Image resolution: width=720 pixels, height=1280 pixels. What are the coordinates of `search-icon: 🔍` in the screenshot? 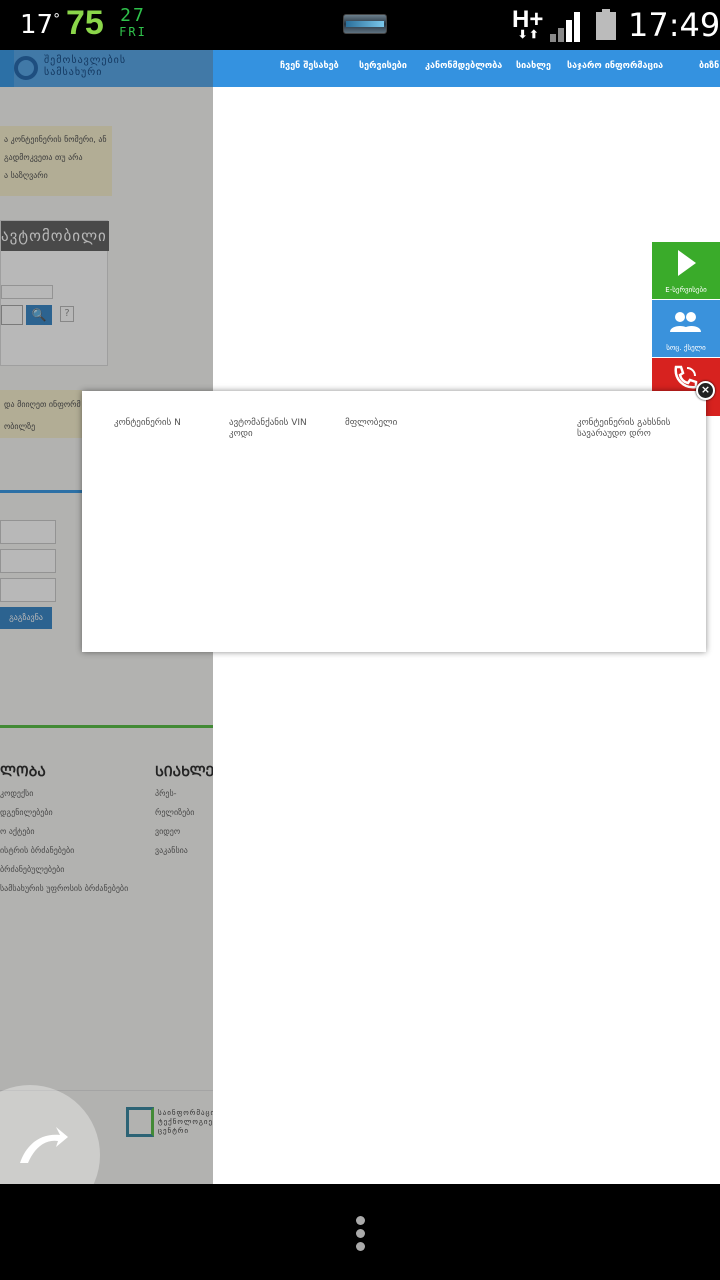 It's located at (39, 315).